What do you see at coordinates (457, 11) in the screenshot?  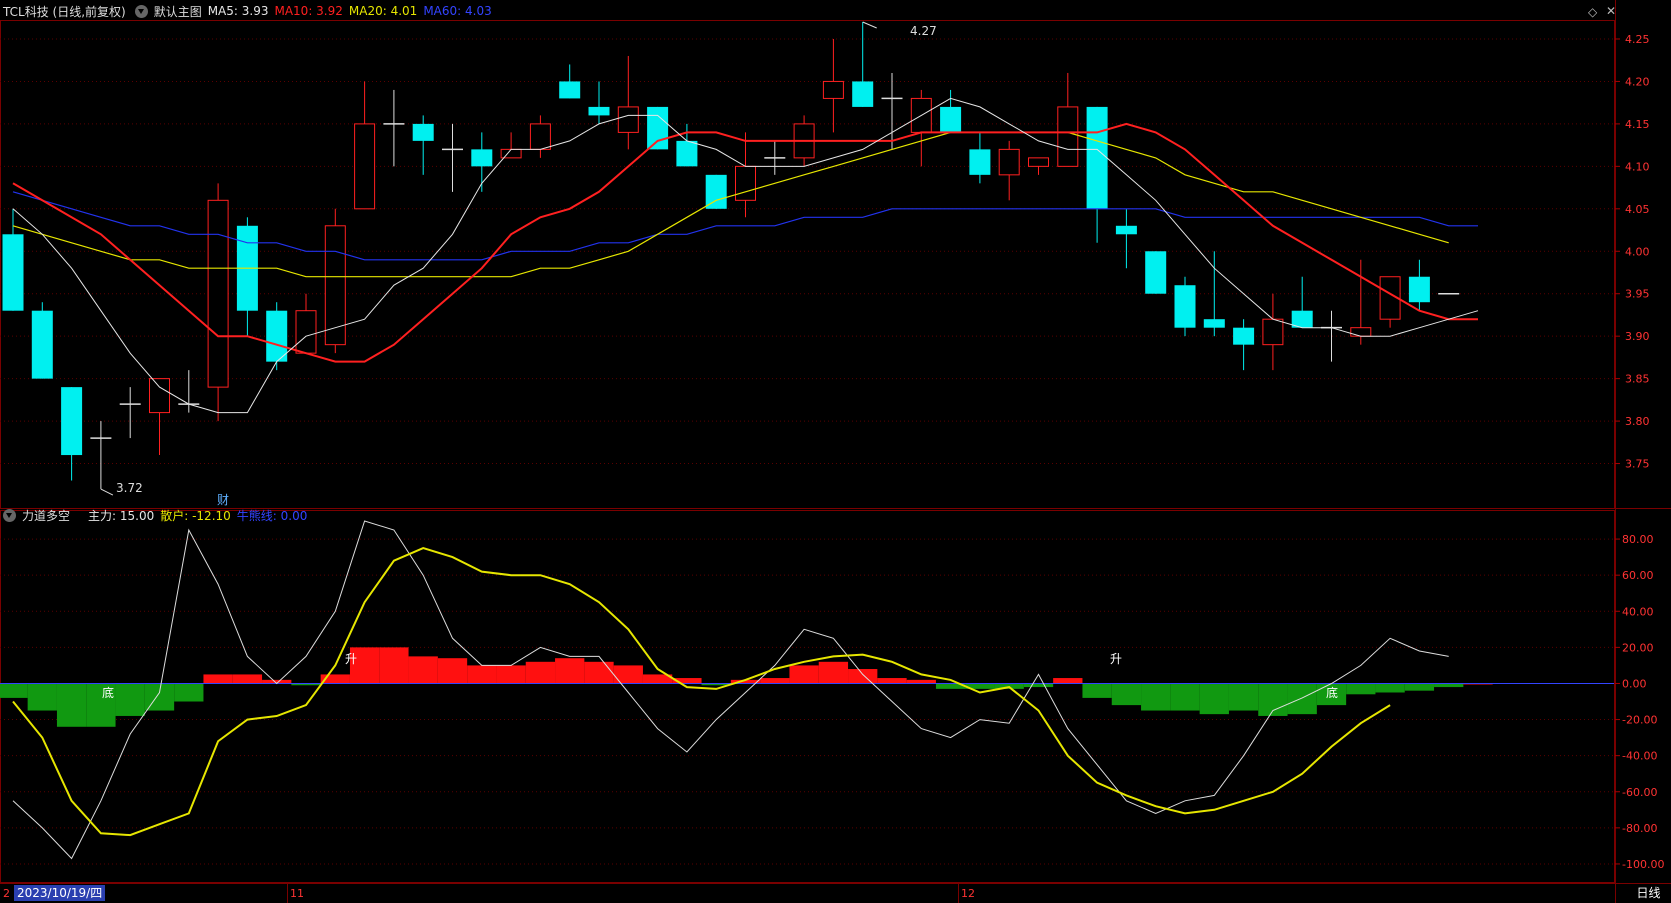 I see `ma60-value: MA60: 4.03` at bounding box center [457, 11].